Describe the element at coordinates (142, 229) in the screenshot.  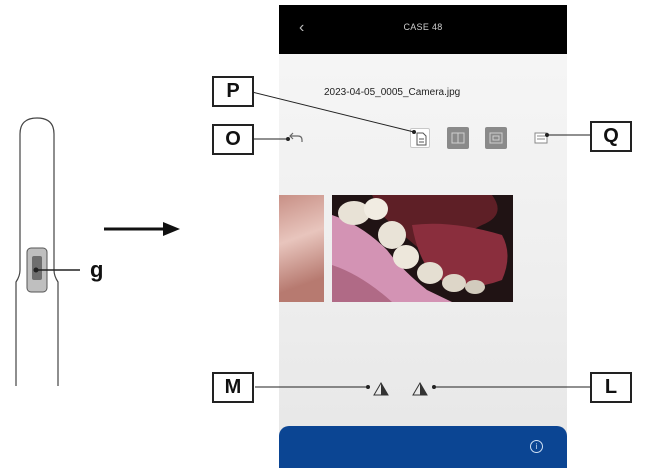
I see `arrow-right-icon` at that location.